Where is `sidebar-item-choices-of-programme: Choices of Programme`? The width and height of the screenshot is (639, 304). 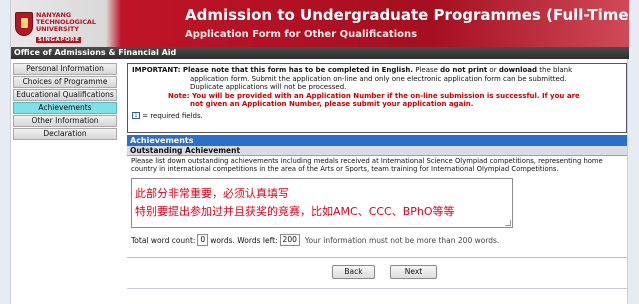
sidebar-item-choices-of-programme: Choices of Programme is located at coordinates (65, 82).